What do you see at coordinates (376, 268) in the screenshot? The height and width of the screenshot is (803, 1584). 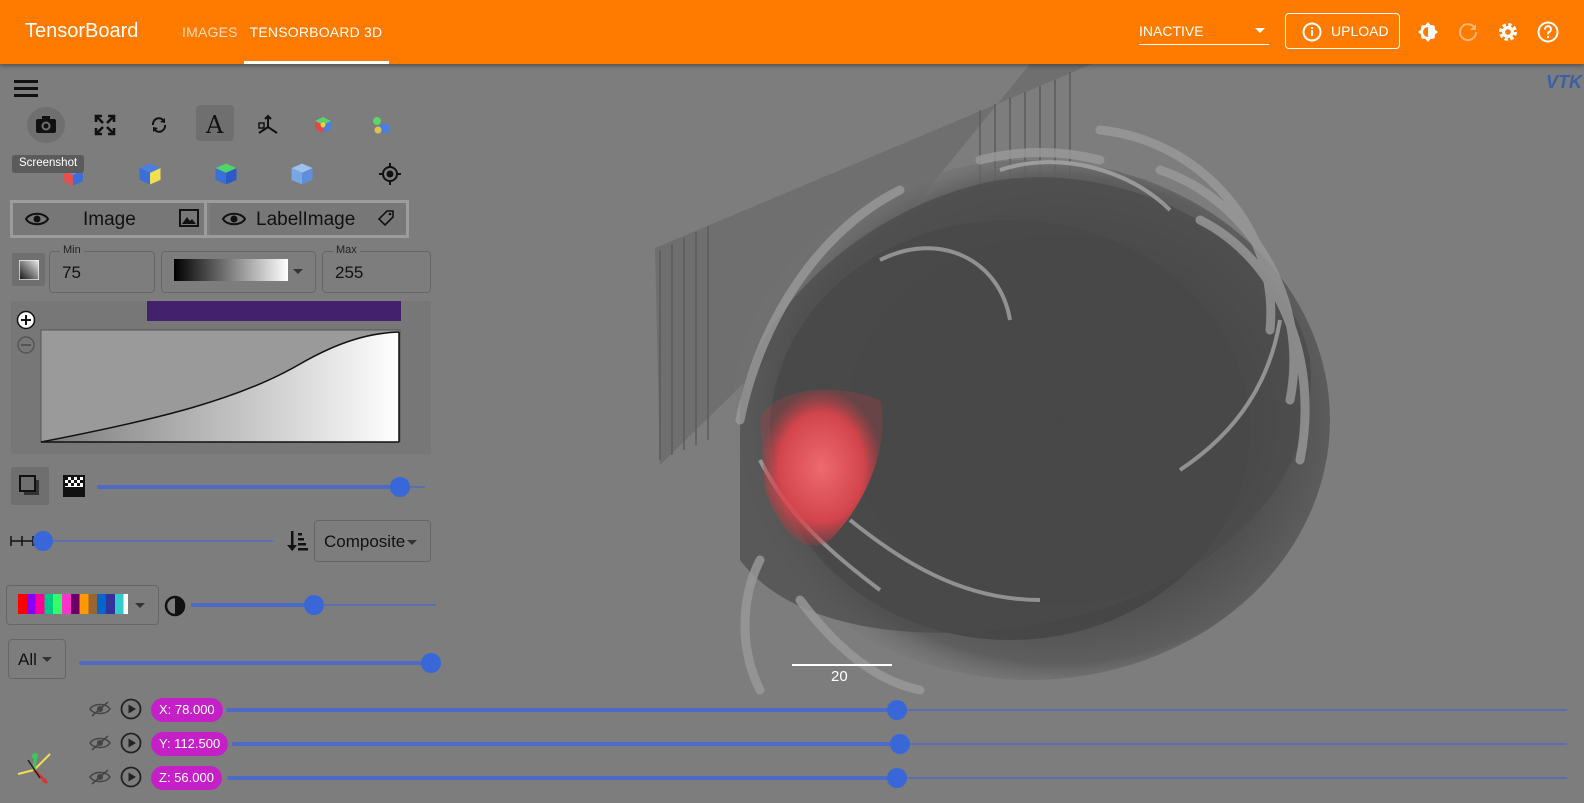 I see `max-field: Max 255` at bounding box center [376, 268].